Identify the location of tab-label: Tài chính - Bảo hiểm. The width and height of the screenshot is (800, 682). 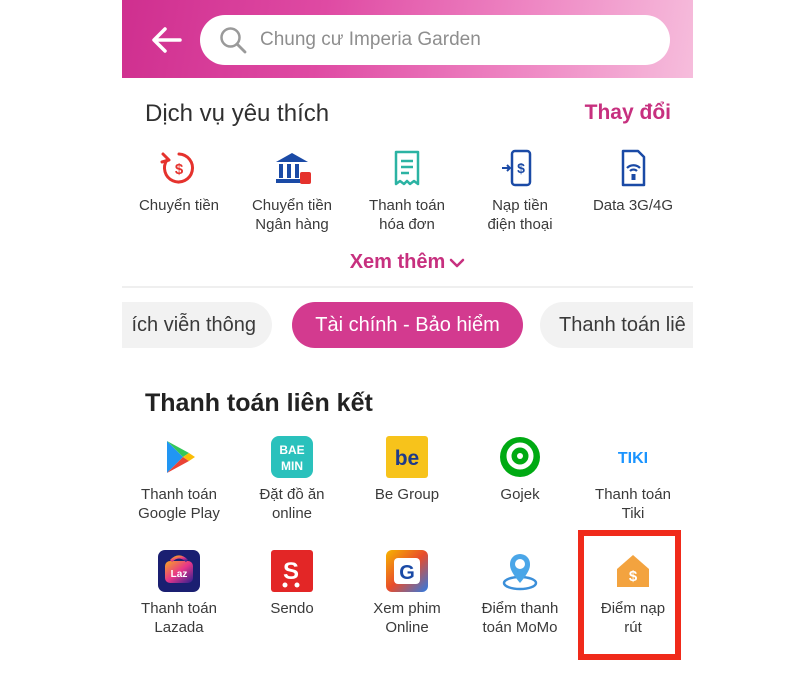
(407, 324).